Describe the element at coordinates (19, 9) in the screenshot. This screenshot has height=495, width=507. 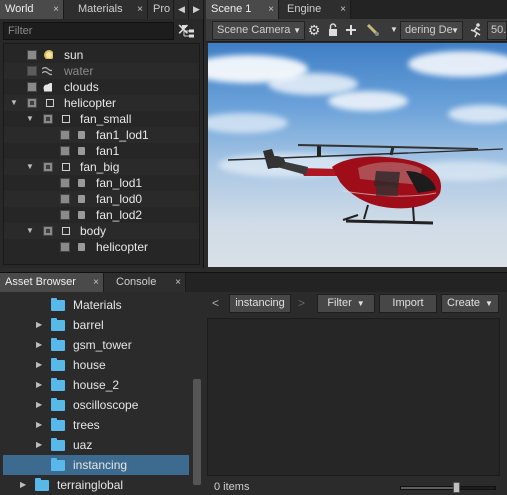
I see `tab-world-label: World` at that location.